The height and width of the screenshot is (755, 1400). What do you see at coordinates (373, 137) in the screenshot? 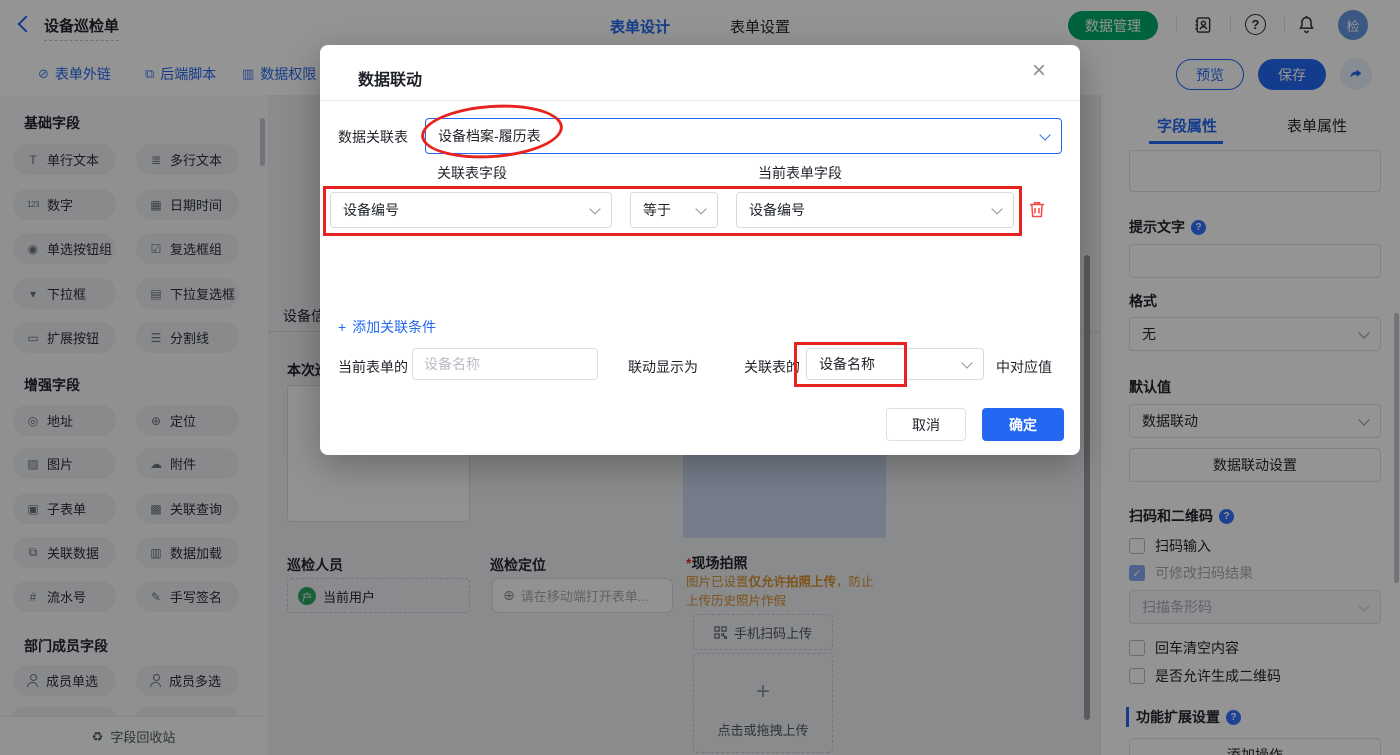
I see `link-table-label: 数据关联表` at bounding box center [373, 137].